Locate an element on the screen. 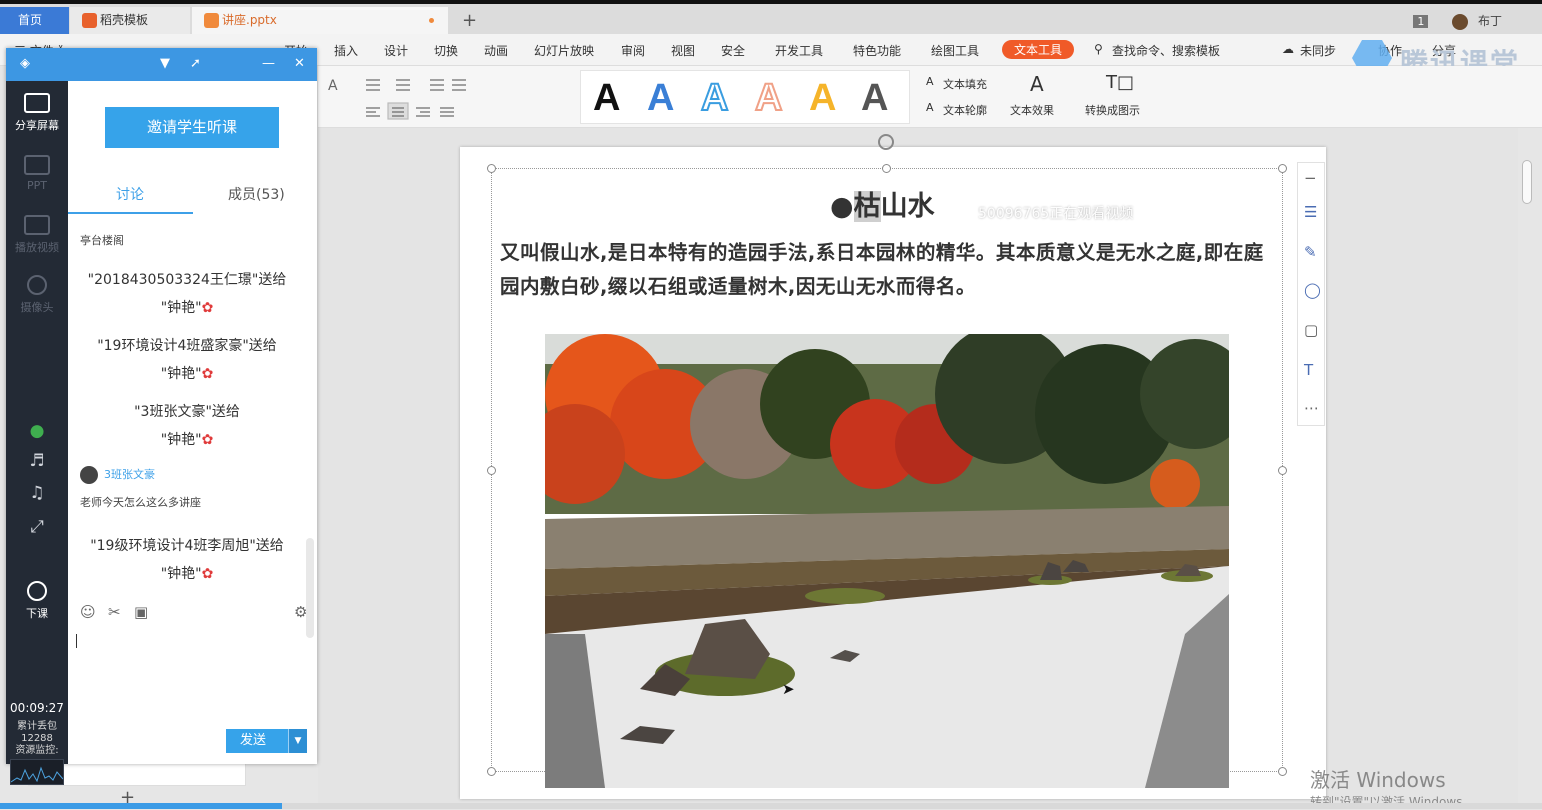  class-timer: 00:09:27 is located at coordinates (37, 708).